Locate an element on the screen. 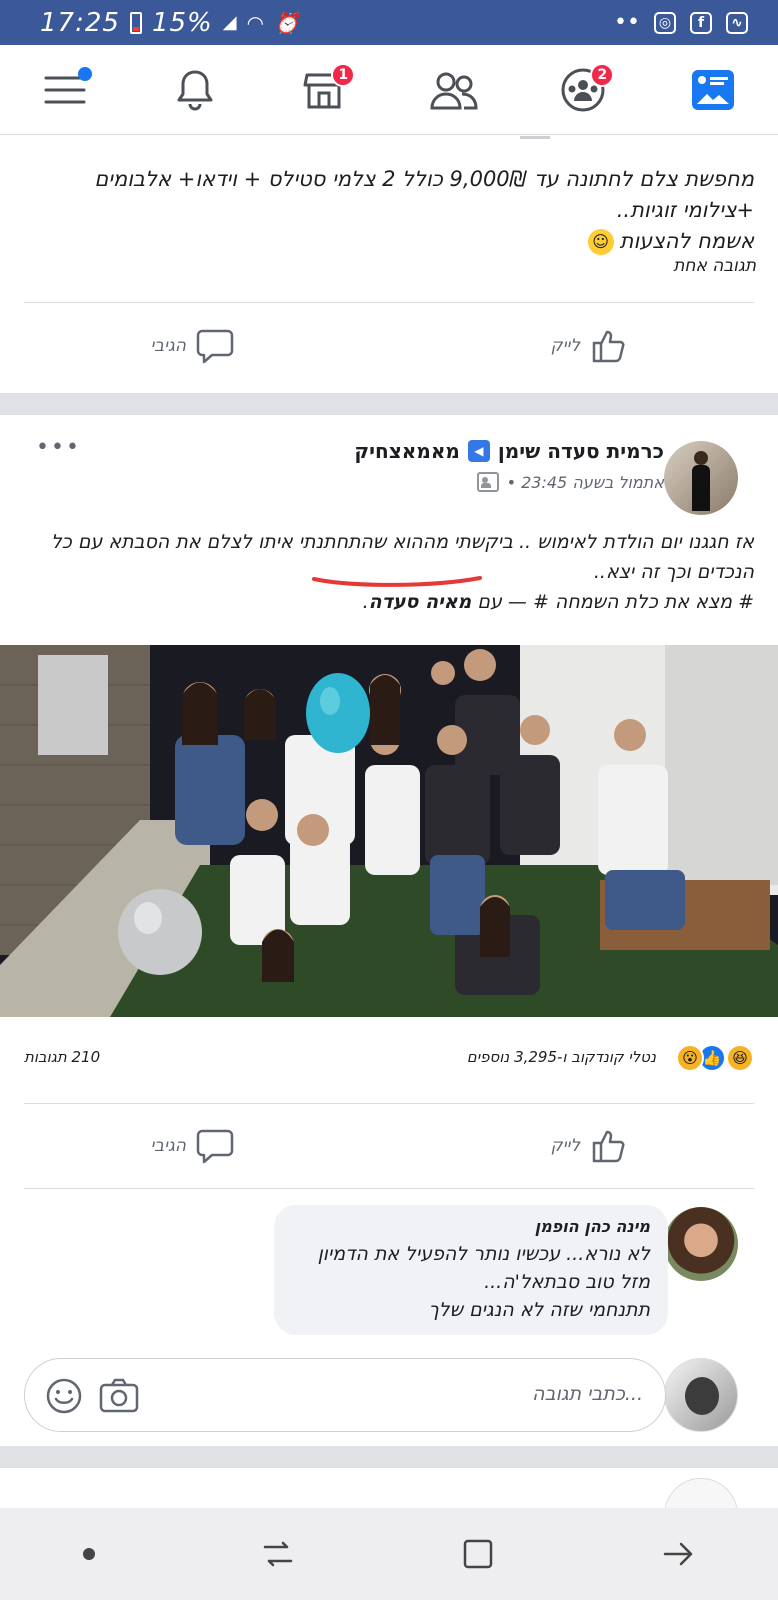 This screenshot has height=1600, width=778. post-body-line3: # מצא את כלת השמחה # — עם מאיה סעדה. is located at coordinates (558, 602).